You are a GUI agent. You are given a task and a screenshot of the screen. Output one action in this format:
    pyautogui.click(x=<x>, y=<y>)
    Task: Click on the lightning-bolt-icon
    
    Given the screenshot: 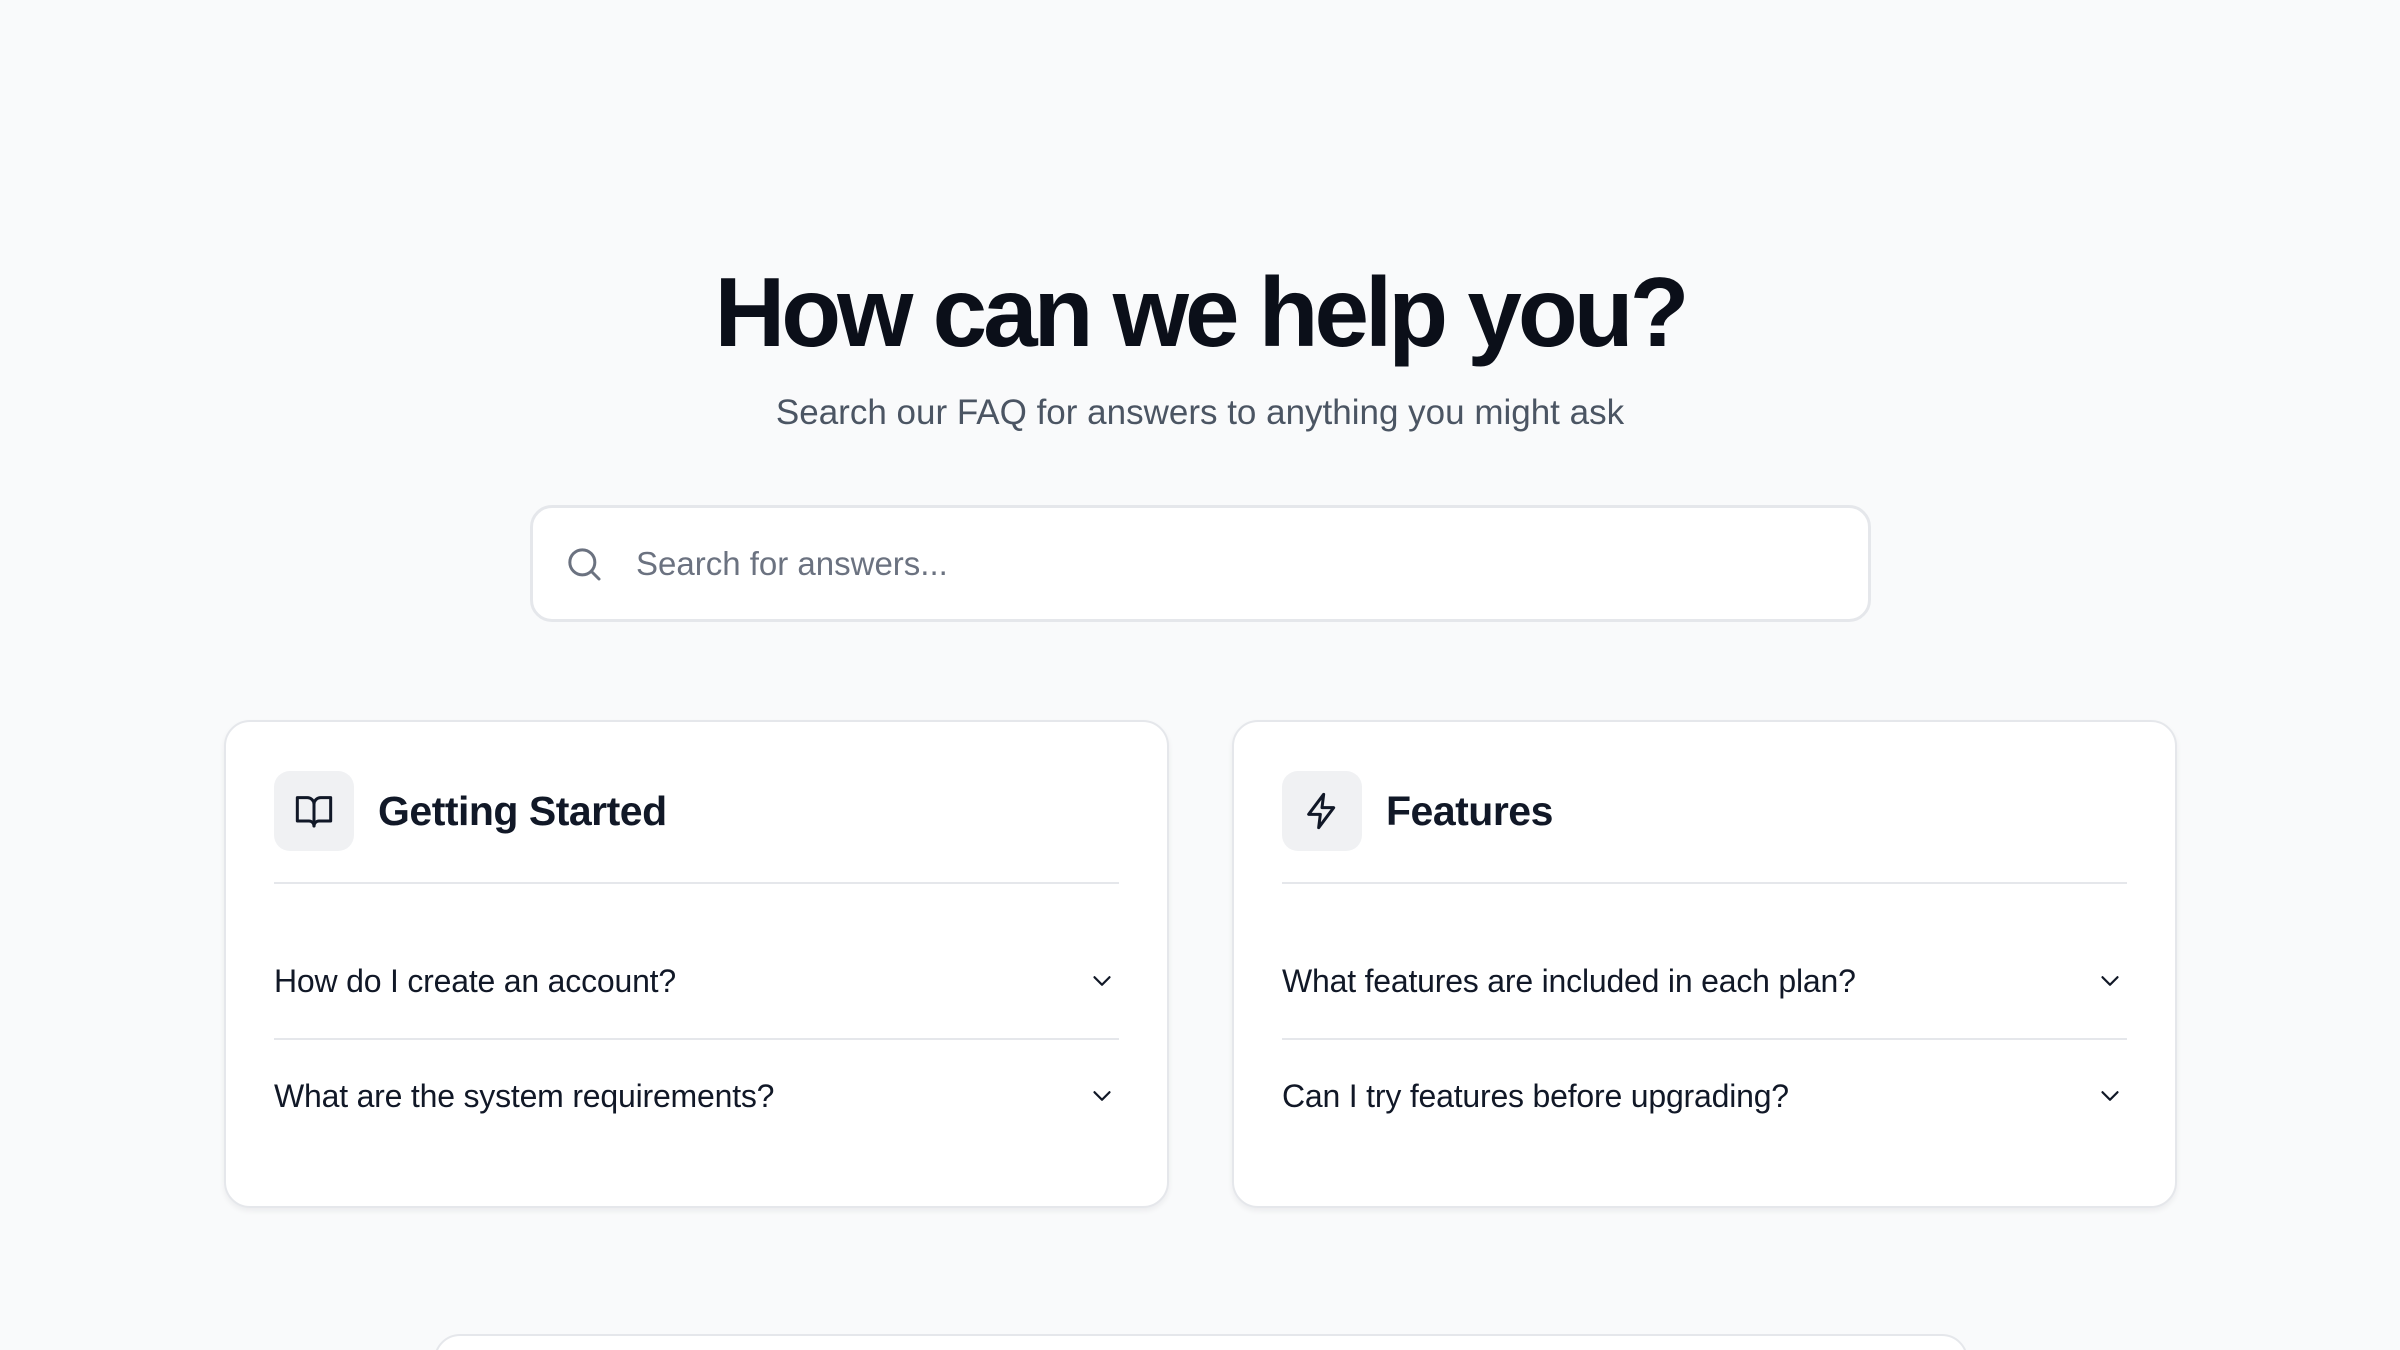 What is the action you would take?
    pyautogui.click(x=1321, y=811)
    